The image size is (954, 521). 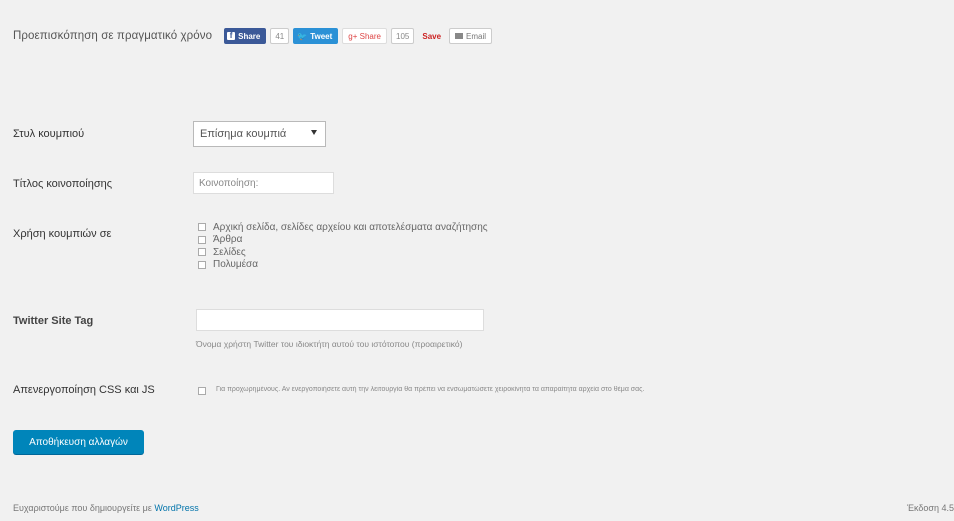 What do you see at coordinates (229, 183) in the screenshot?
I see `button-title-value: Κοινοποίηση:` at bounding box center [229, 183].